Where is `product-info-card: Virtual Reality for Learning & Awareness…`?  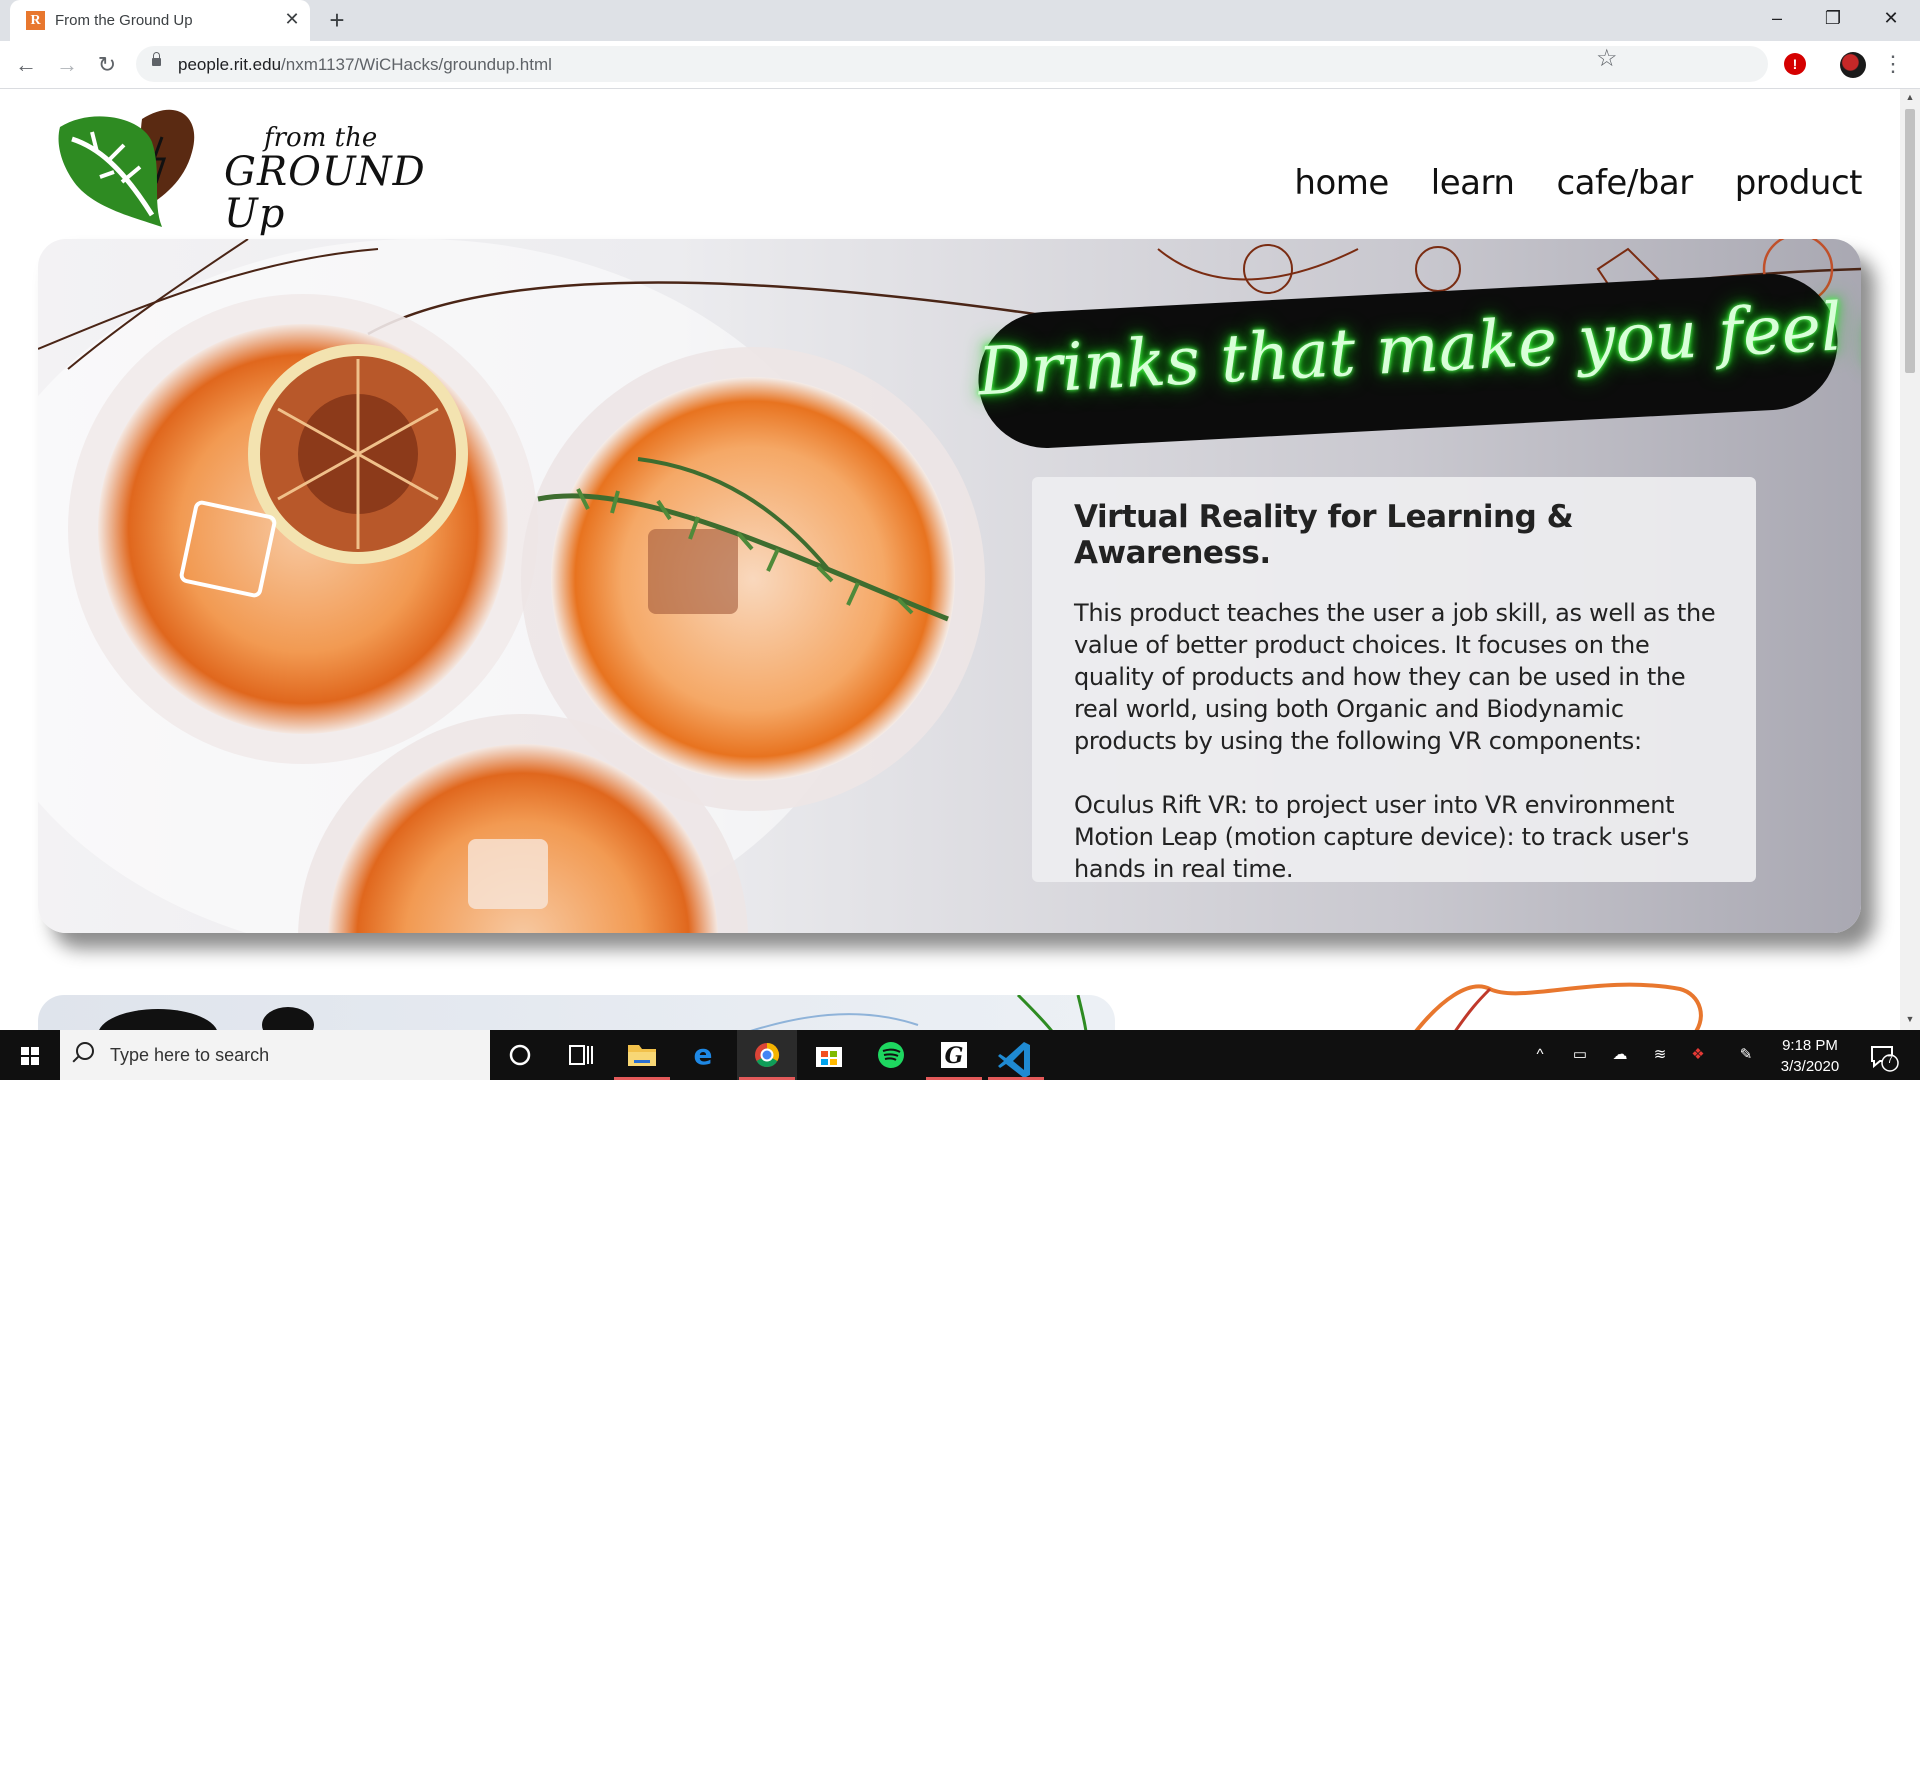 product-info-card: Virtual Reality for Learning & Awareness… is located at coordinates (1394, 681).